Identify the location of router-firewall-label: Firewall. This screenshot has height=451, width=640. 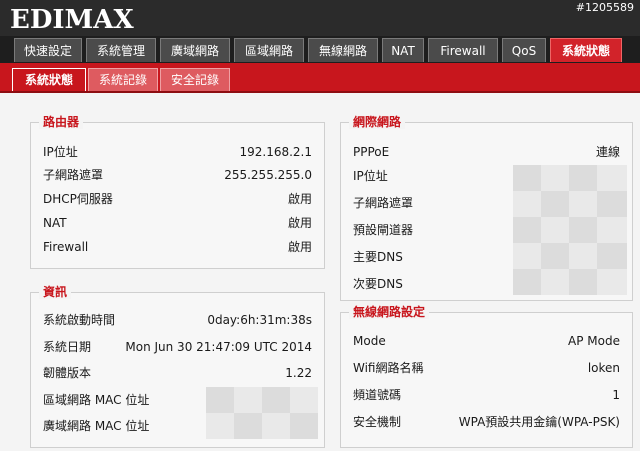
(66, 247).